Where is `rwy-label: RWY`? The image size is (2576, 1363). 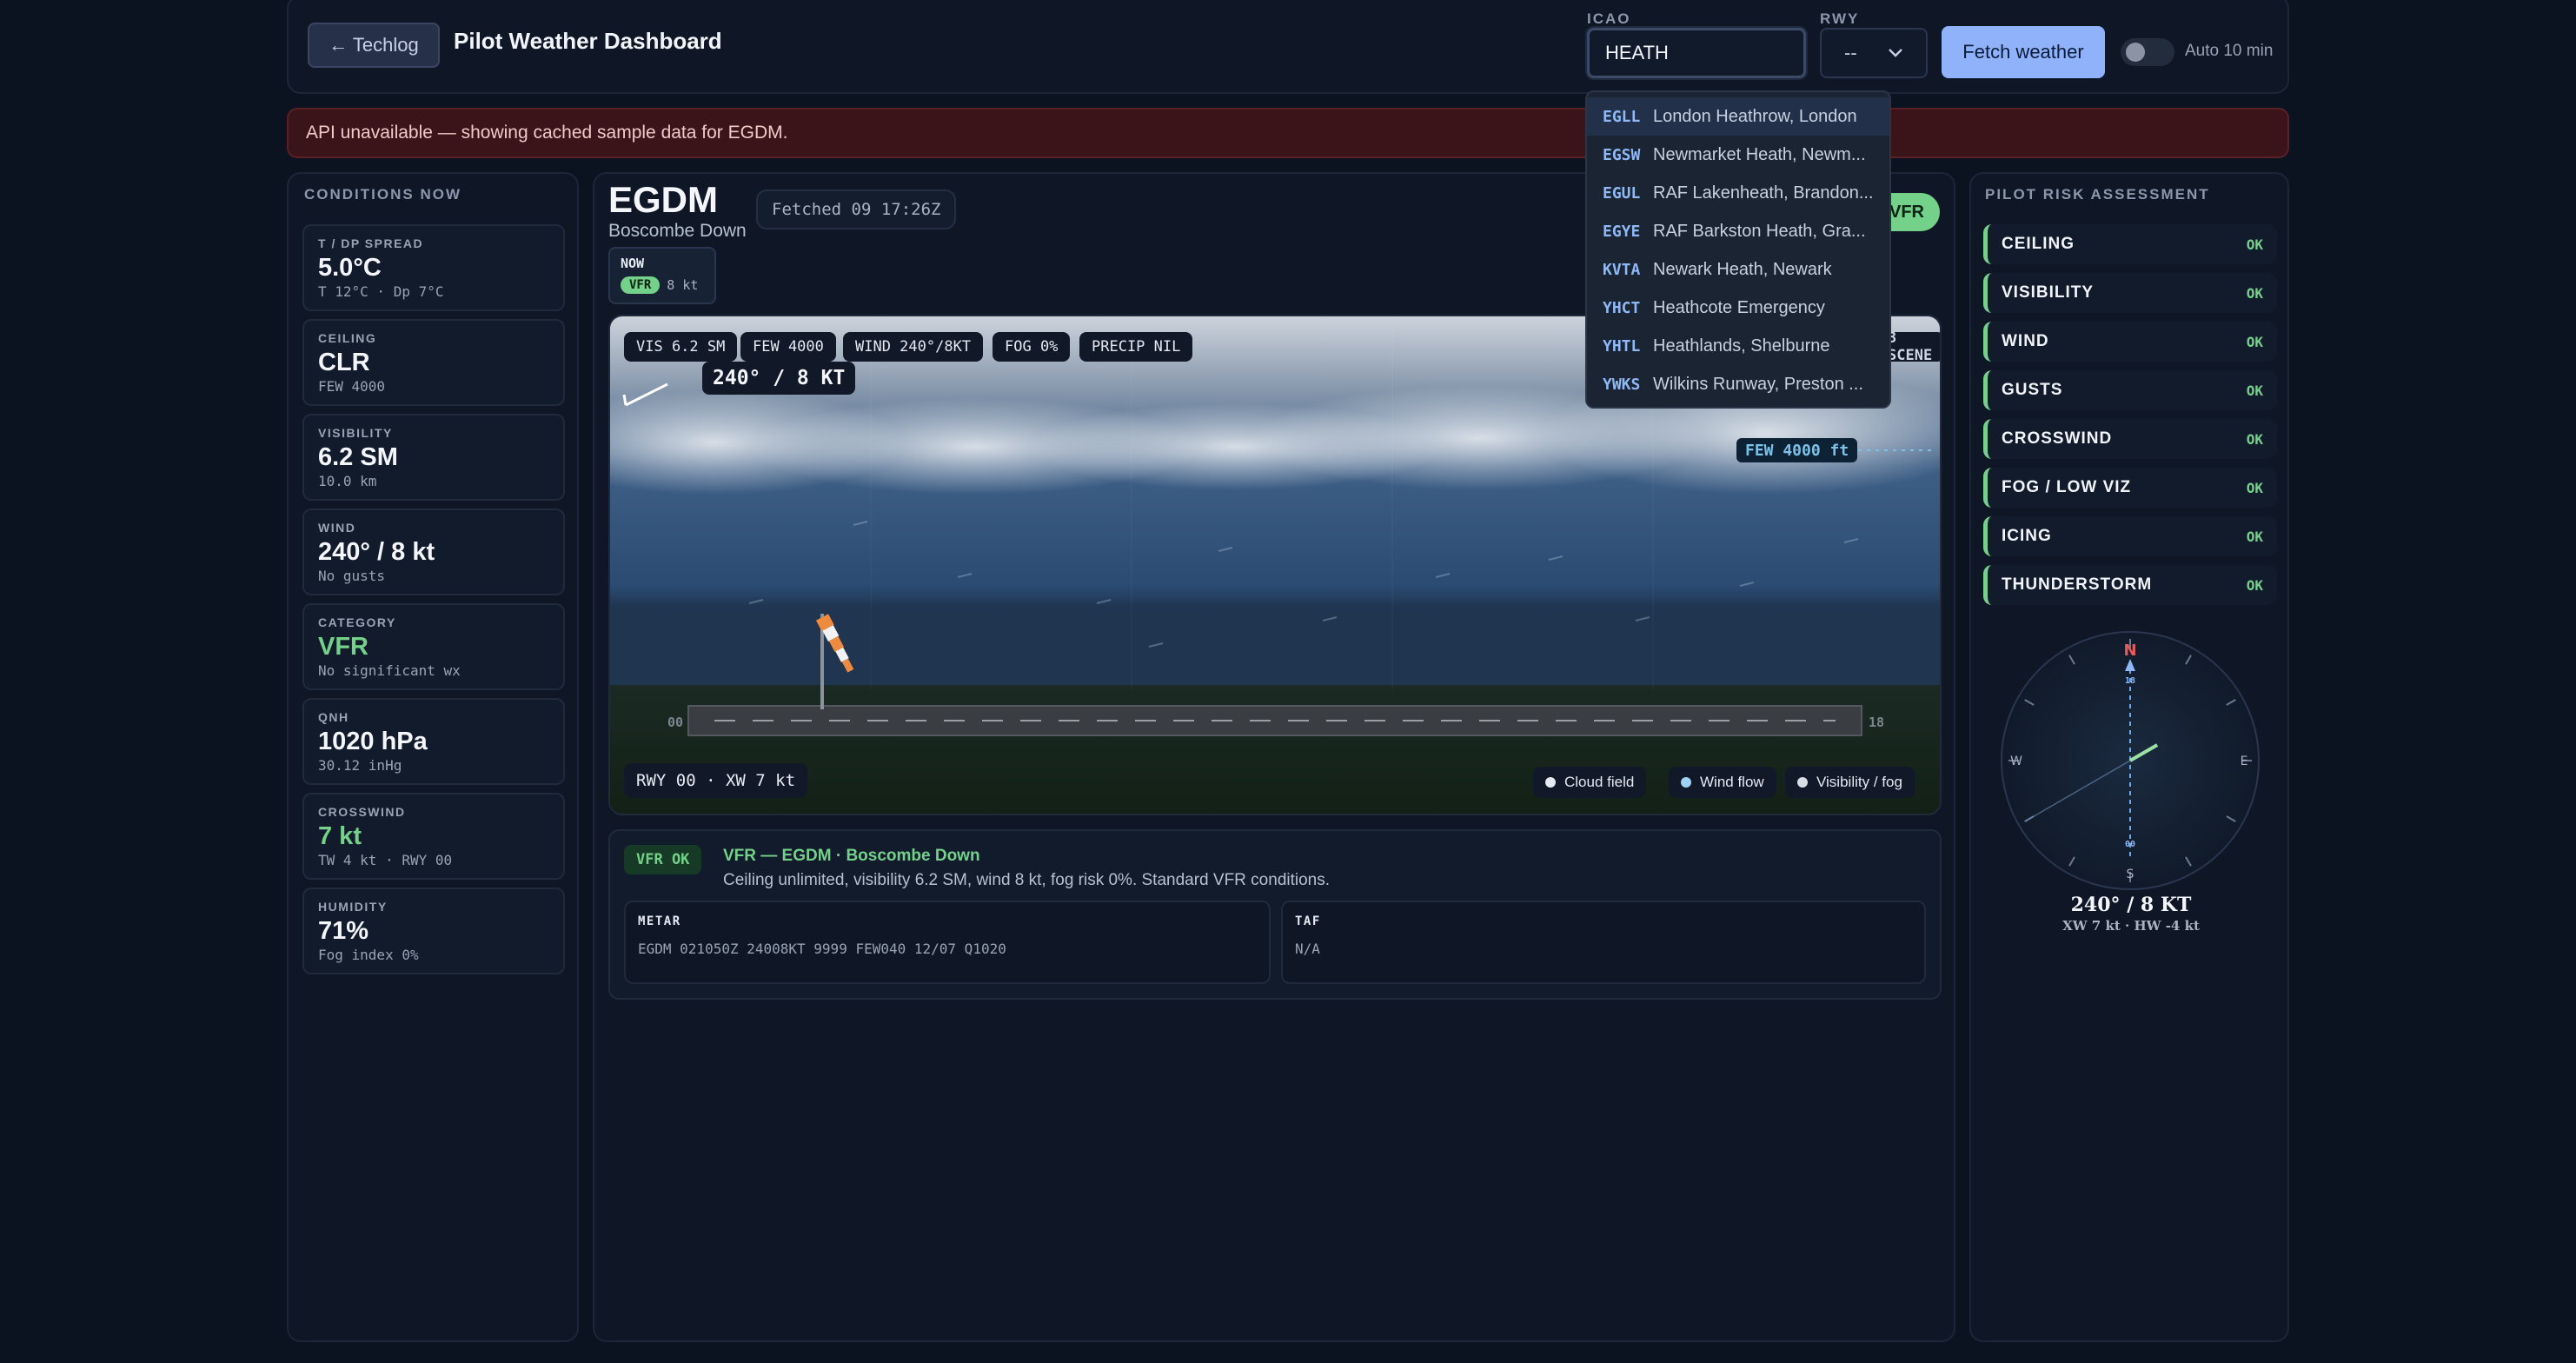 rwy-label: RWY is located at coordinates (1840, 18).